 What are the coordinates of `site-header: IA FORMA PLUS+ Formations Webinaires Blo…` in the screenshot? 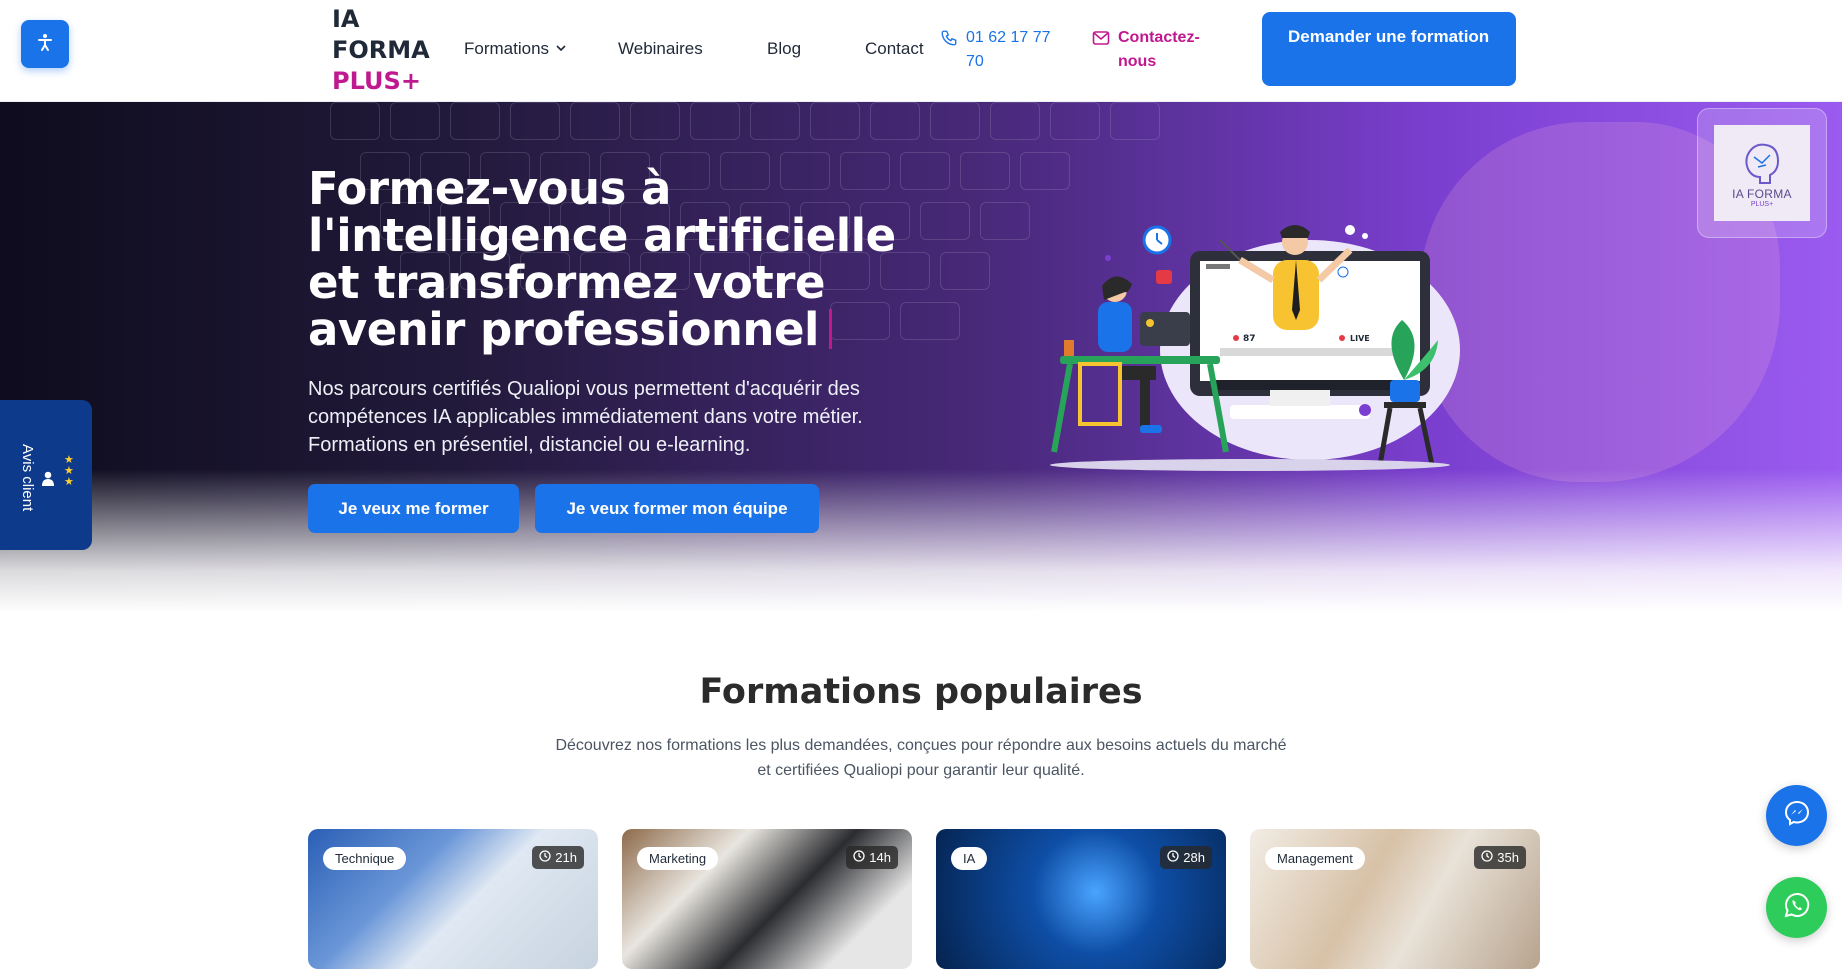 It's located at (921, 51).